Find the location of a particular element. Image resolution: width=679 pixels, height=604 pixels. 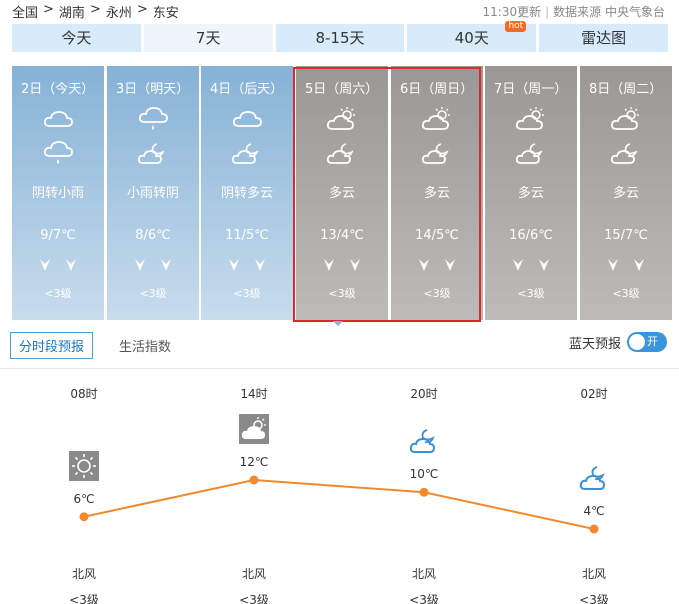

day-column: 5日（周六） 多云 13/4℃ <3级 is located at coordinates (342, 193).